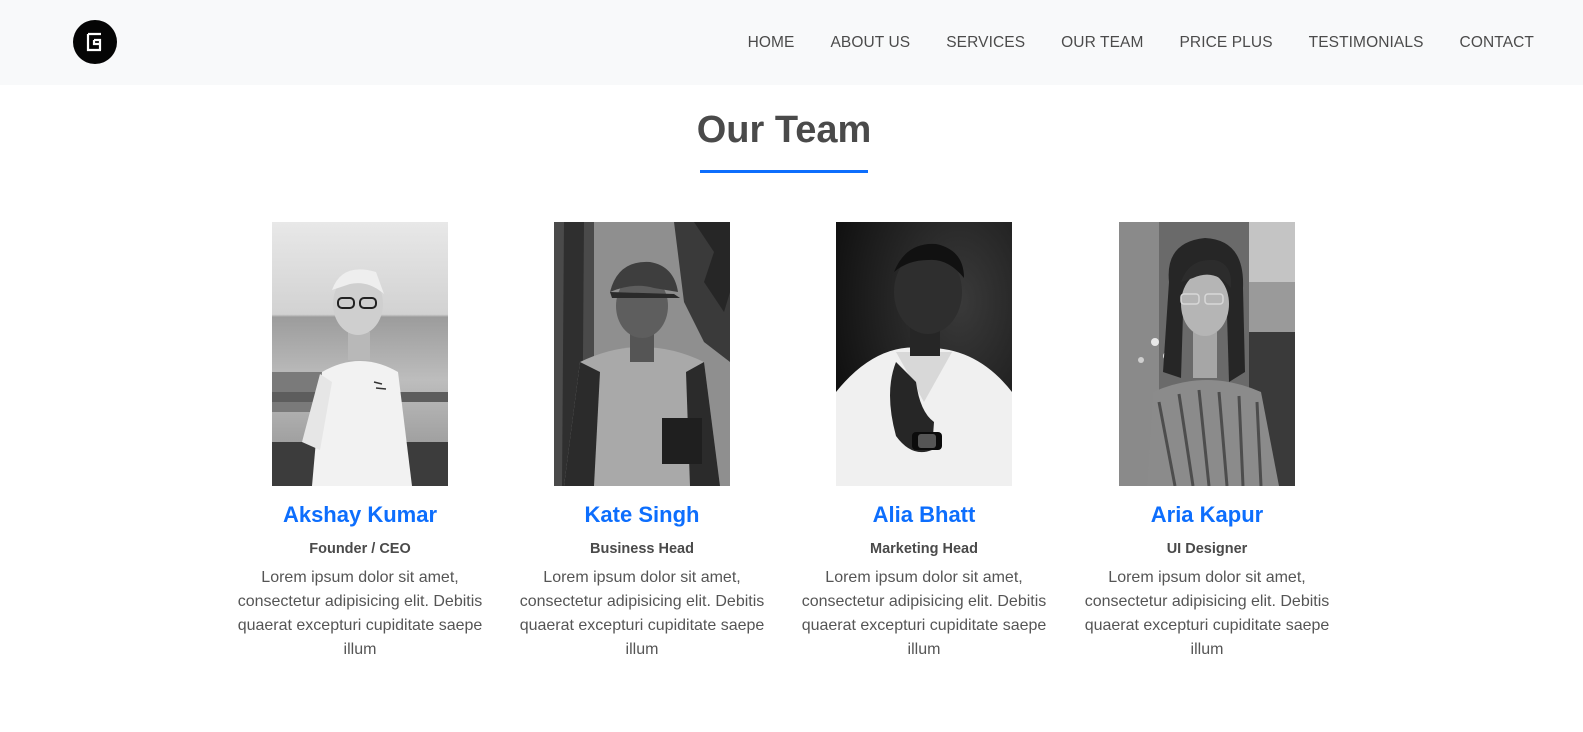  I want to click on member-role: UI Designer, so click(1207, 549).